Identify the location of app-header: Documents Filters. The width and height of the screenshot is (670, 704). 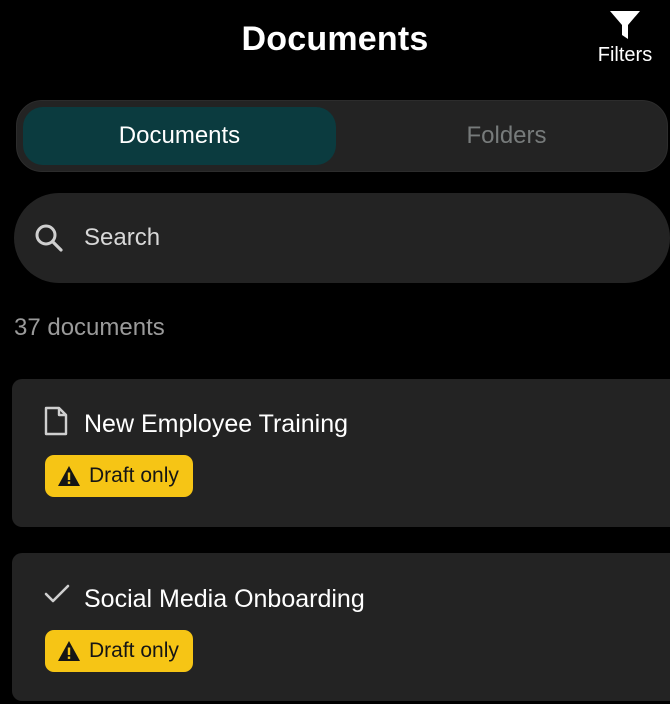
(335, 45).